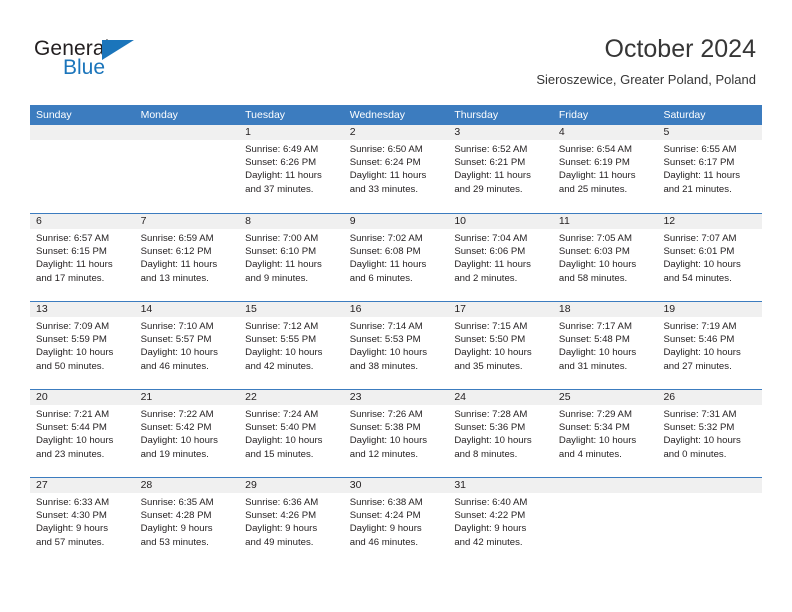 The height and width of the screenshot is (612, 792). Describe the element at coordinates (71, 516) in the screenshot. I see `sunset-text: Sunset: 4:30 PM` at that location.